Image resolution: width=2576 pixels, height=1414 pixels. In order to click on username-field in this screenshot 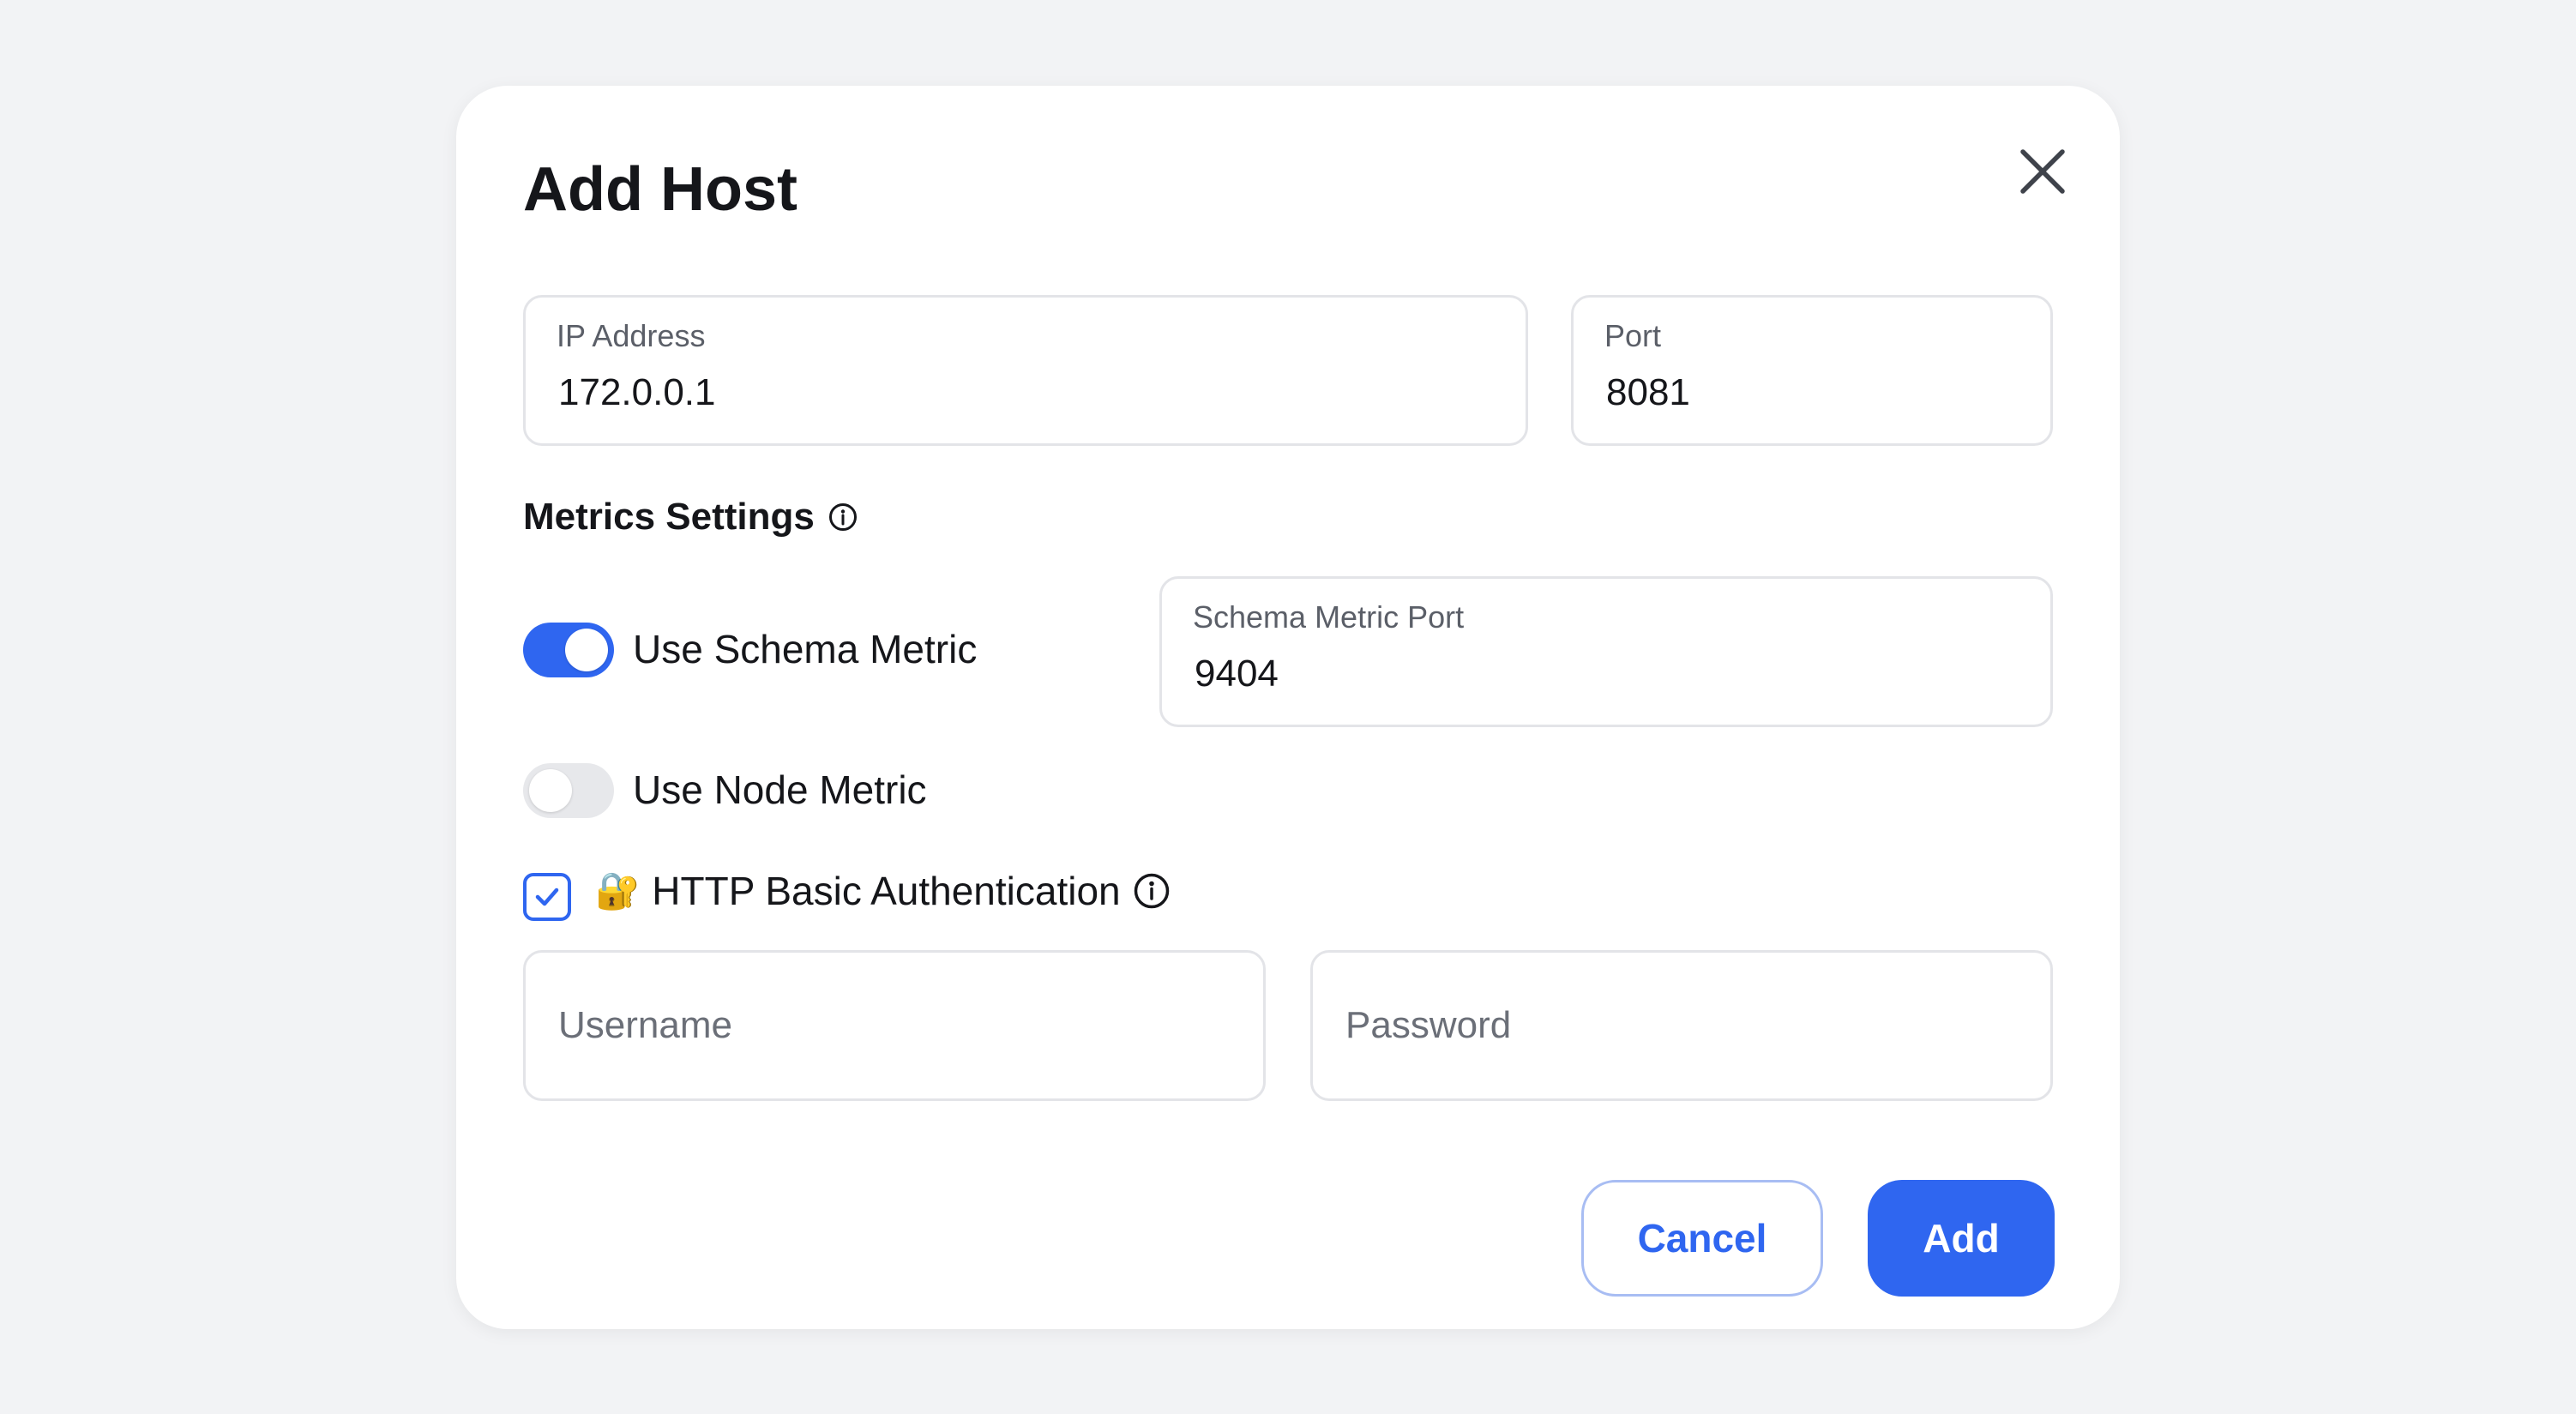, I will do `click(895, 1025)`.